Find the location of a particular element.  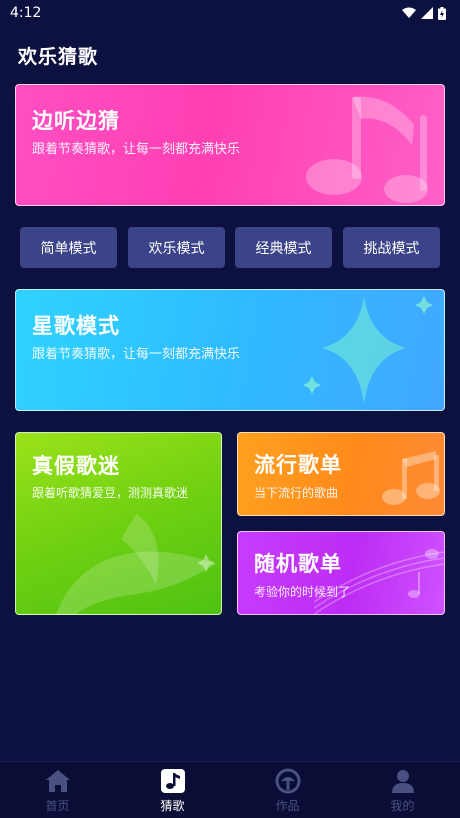

tab-profile-label: 我的 is located at coordinates (402, 805).